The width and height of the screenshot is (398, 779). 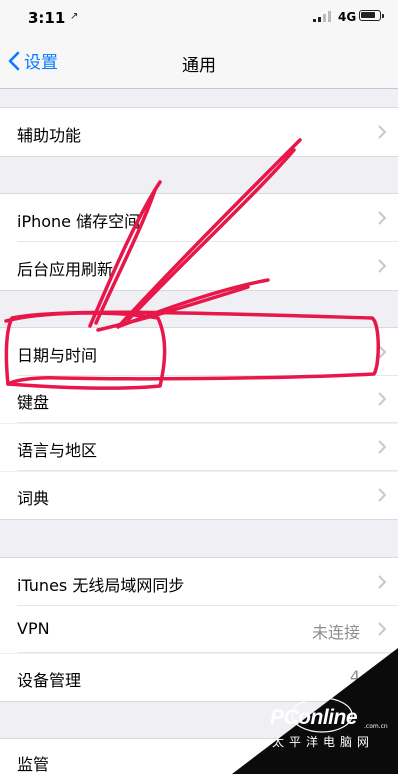 What do you see at coordinates (199, 399) in the screenshot?
I see `list-item-keyboard: 键盘` at bounding box center [199, 399].